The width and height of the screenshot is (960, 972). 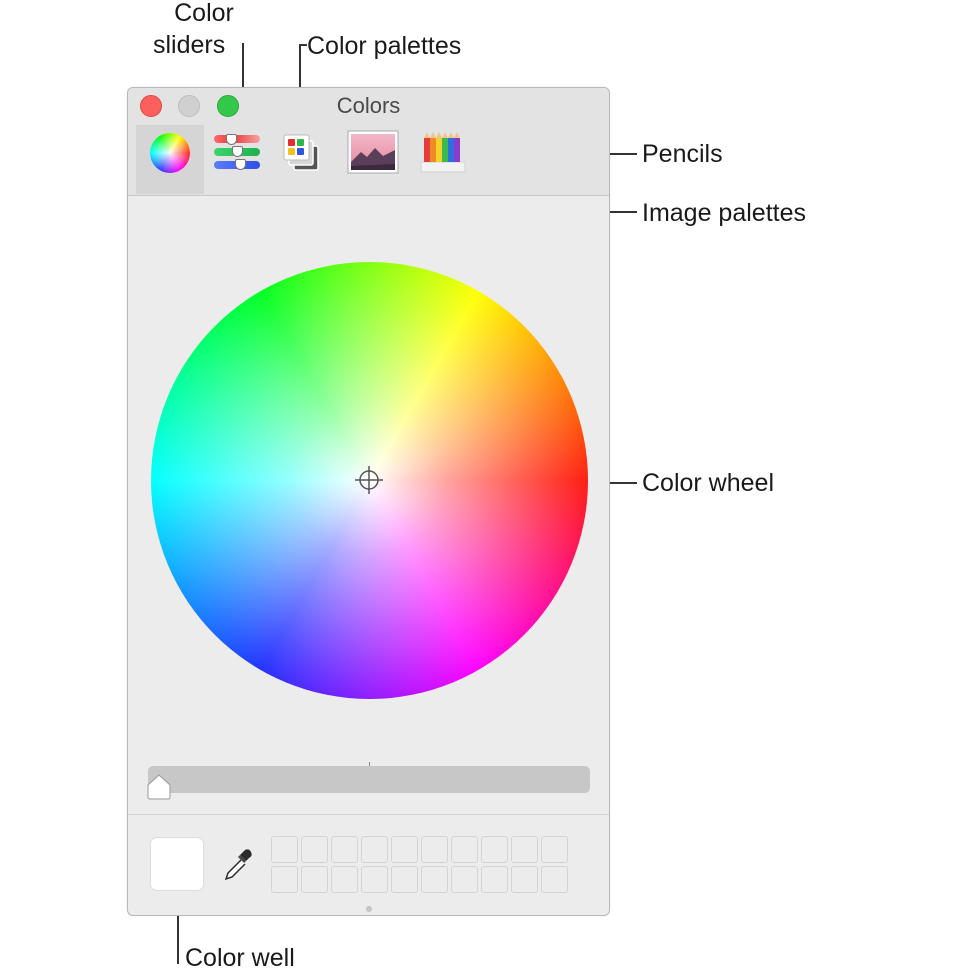 What do you see at coordinates (240, 958) in the screenshot?
I see `callout-color-well: Color well` at bounding box center [240, 958].